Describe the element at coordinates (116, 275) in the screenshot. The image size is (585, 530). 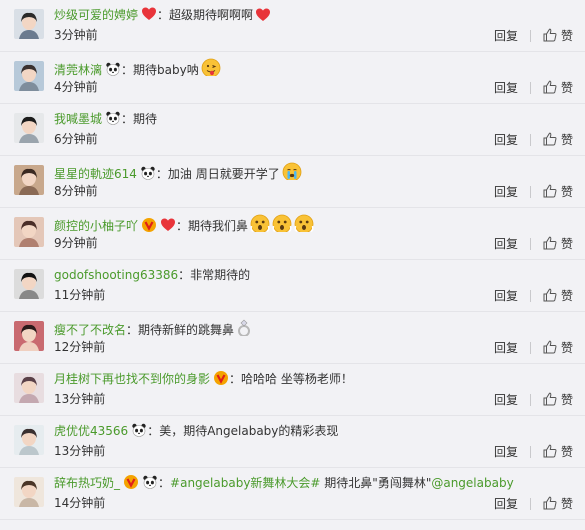
I see `username-link: godofshooting63386` at that location.